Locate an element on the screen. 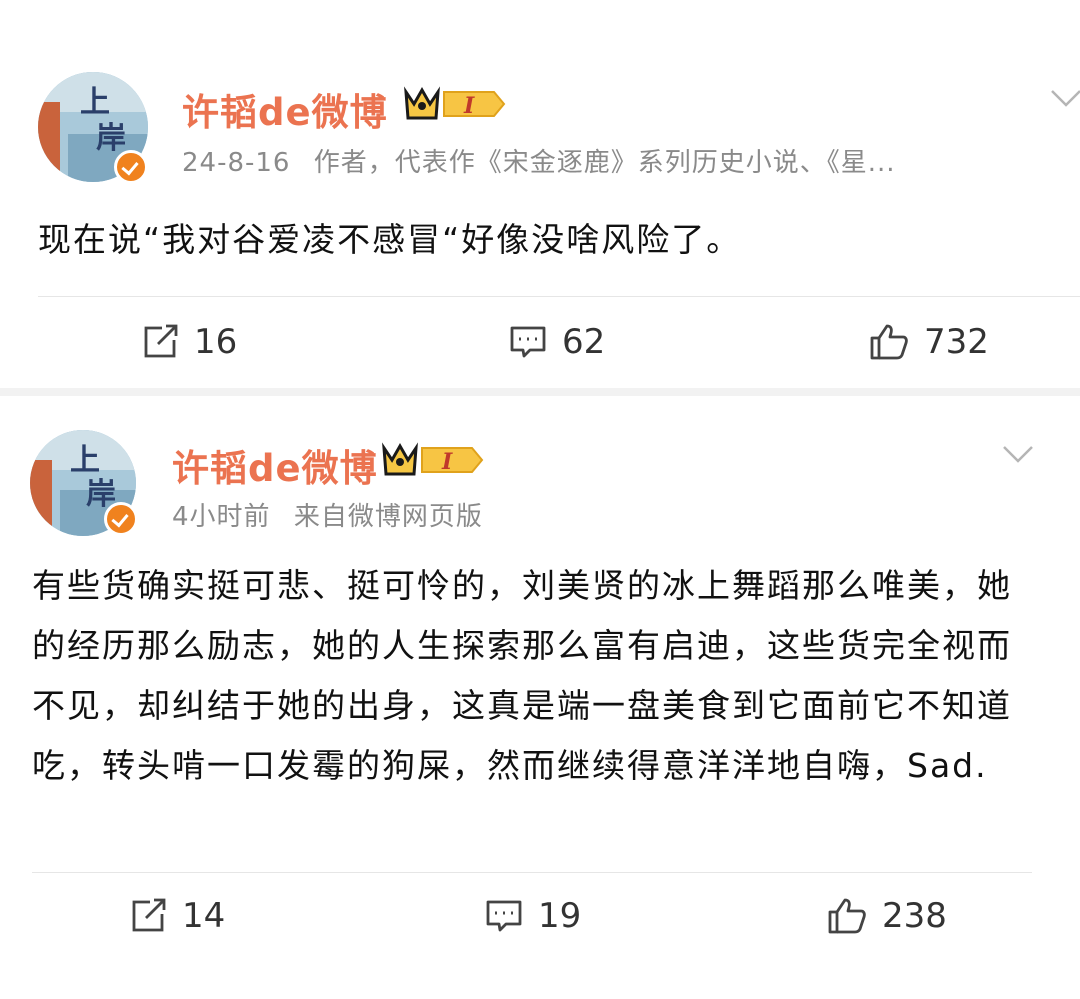  like-button: 238 is located at coordinates (886, 916).